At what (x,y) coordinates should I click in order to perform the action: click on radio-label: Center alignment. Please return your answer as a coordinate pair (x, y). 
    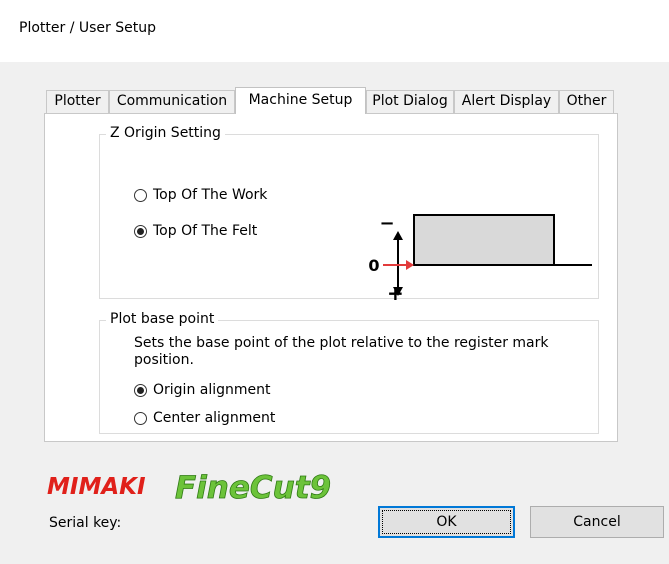
    Looking at the image, I should click on (214, 418).